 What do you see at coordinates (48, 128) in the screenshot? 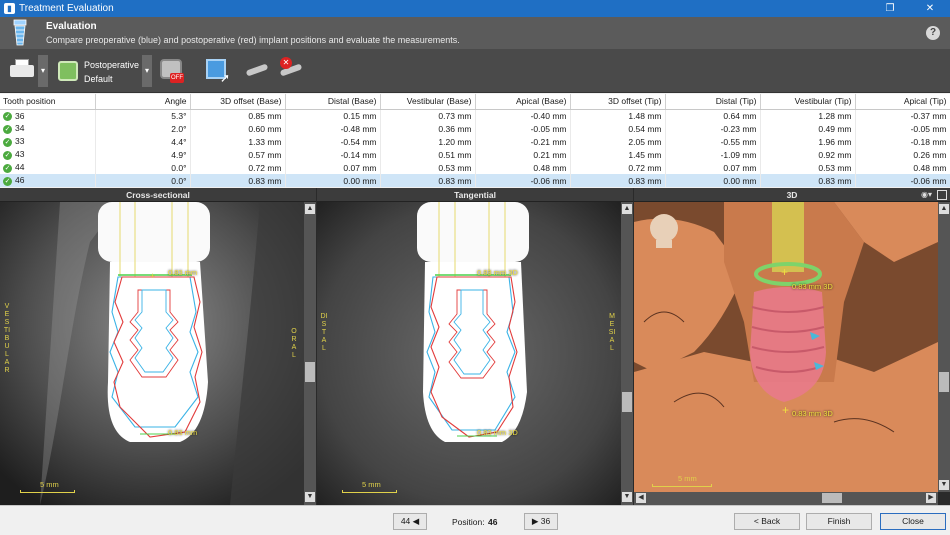
I see `tooth-position-cell: ✓ 34` at bounding box center [48, 128].